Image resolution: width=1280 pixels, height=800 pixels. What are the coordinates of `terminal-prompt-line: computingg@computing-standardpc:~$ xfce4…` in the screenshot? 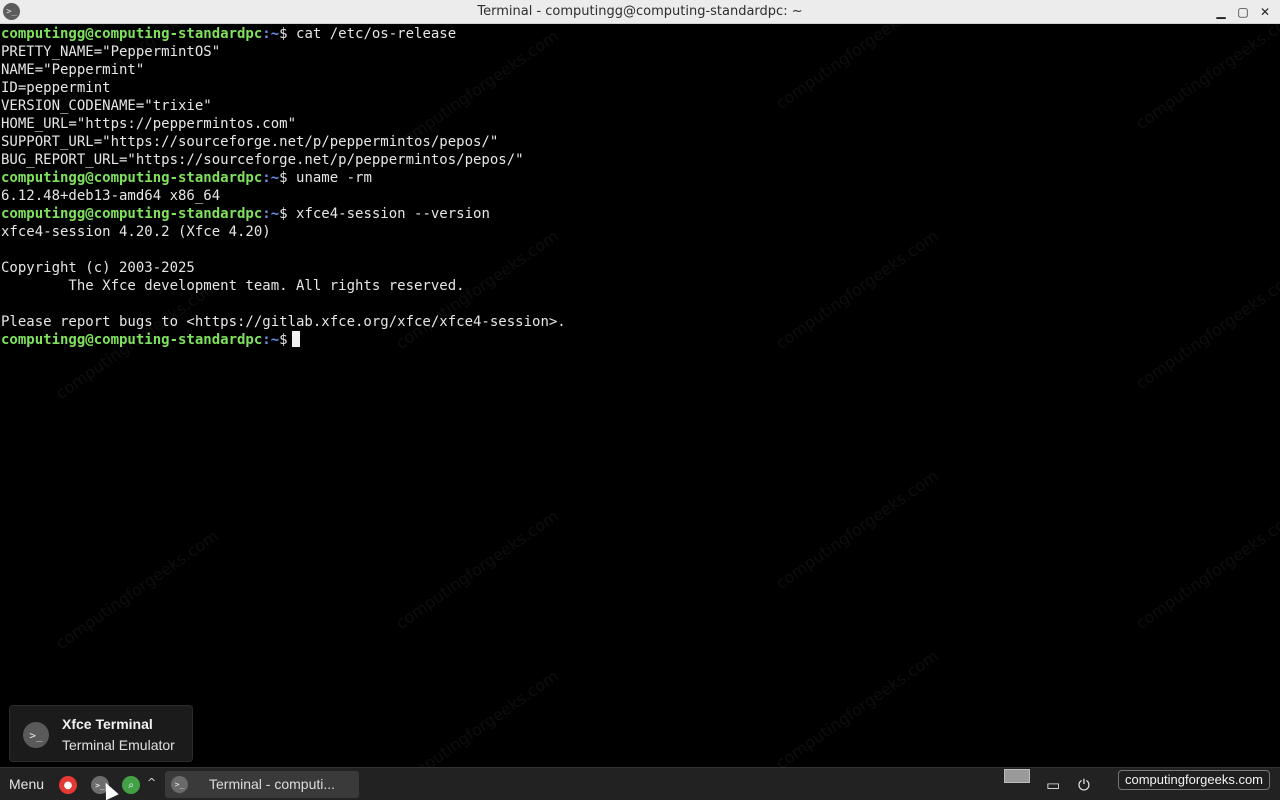 It's located at (640, 214).